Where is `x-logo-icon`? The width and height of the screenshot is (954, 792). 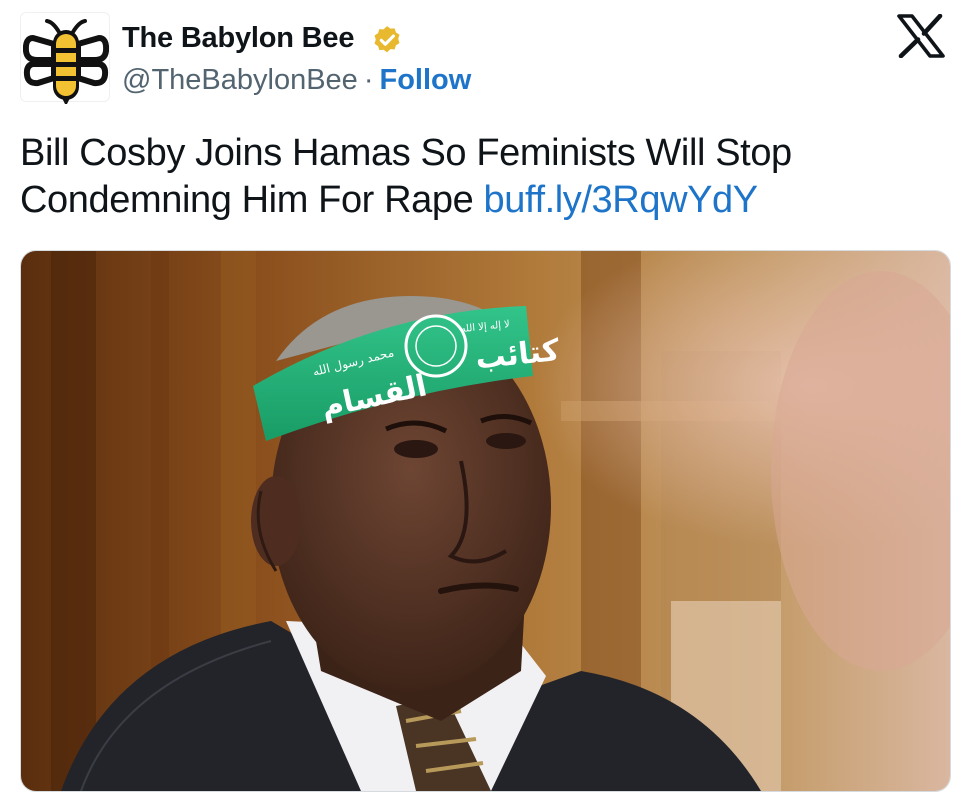
x-logo-icon is located at coordinates (921, 36).